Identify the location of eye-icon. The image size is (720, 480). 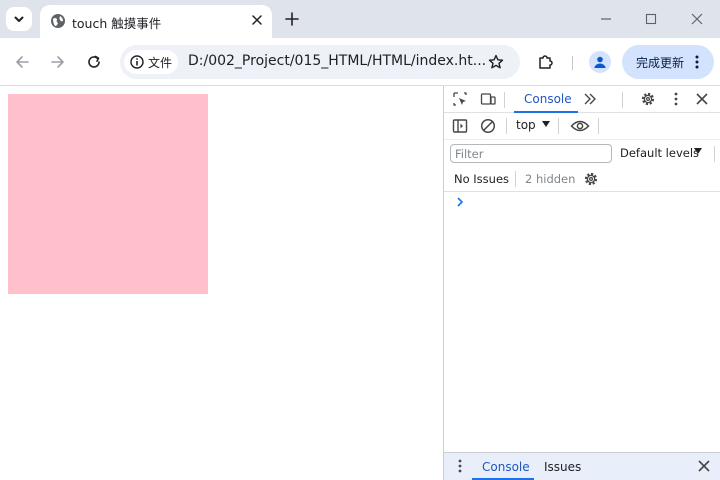
(580, 126).